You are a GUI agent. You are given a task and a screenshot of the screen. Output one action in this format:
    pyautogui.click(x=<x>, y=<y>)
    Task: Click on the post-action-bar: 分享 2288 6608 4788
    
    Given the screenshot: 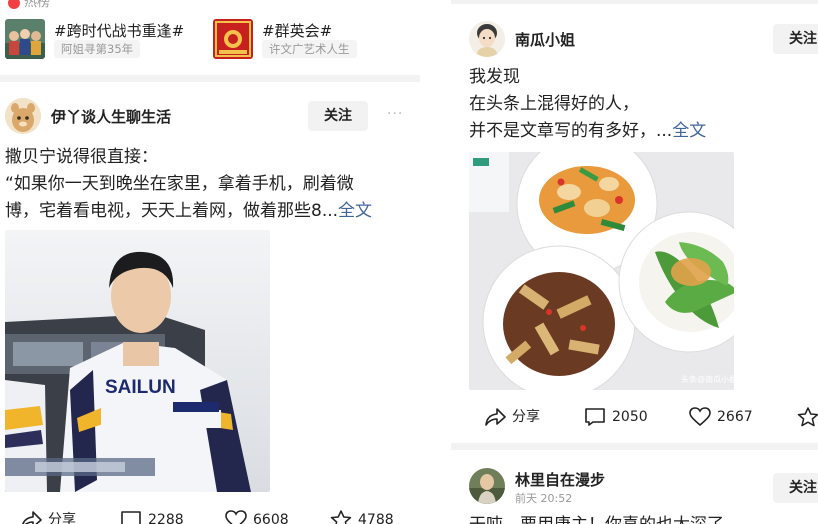 What is the action you would take?
    pyautogui.click(x=215, y=516)
    